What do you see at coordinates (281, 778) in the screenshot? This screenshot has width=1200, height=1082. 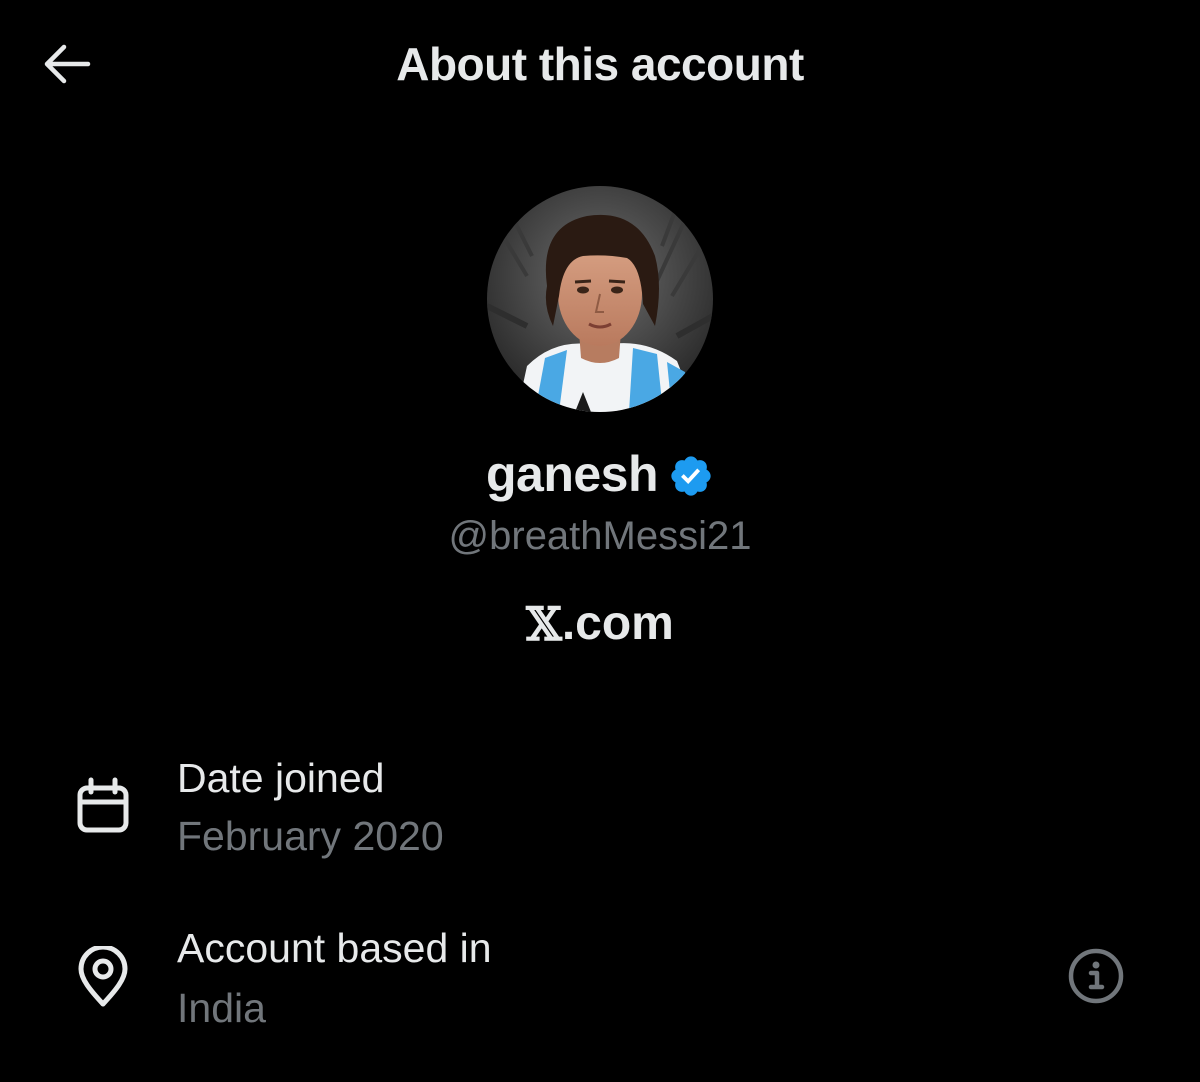 I see `date-joined-label: Date joined` at bounding box center [281, 778].